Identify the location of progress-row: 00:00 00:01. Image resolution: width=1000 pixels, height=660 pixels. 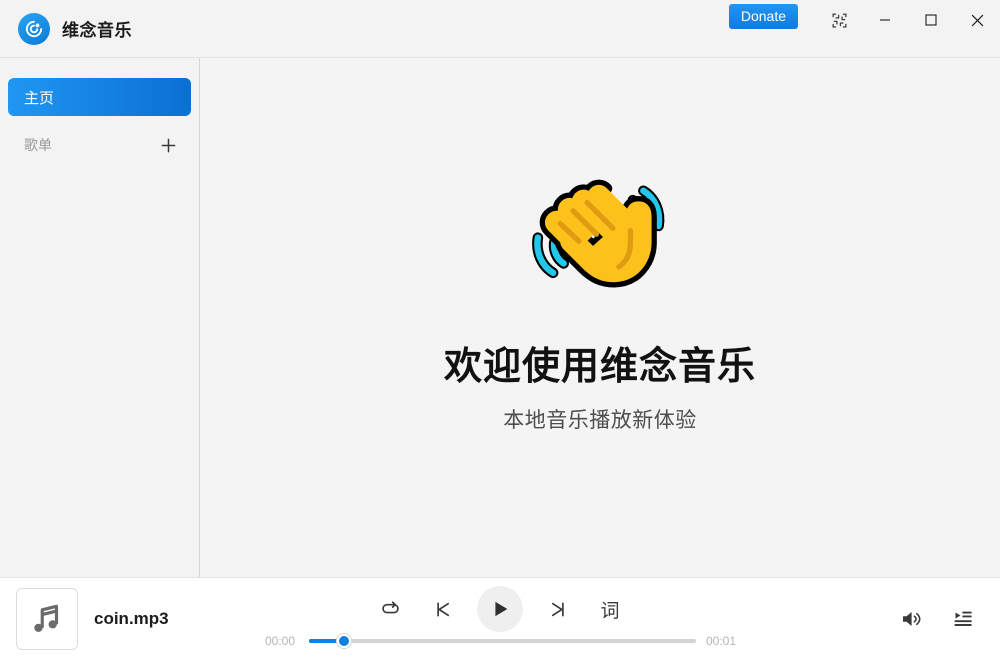
(502, 641).